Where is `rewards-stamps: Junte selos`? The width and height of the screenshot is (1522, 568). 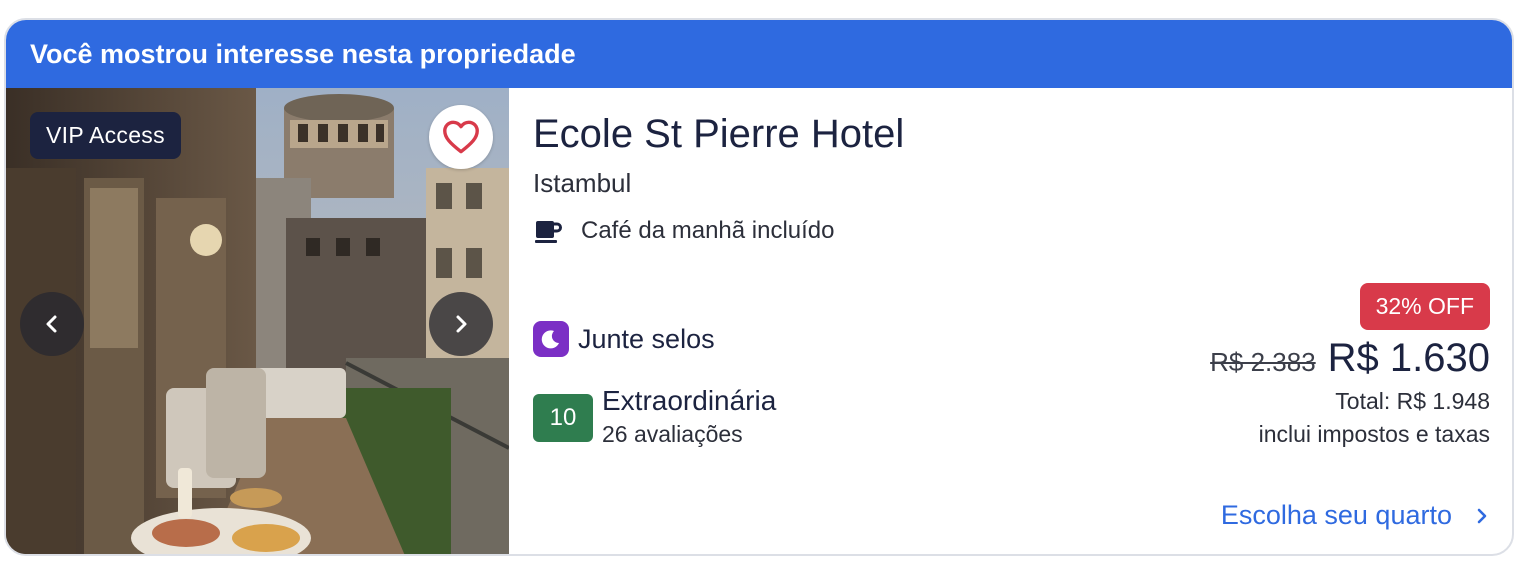
rewards-stamps: Junte selos is located at coordinates (624, 339).